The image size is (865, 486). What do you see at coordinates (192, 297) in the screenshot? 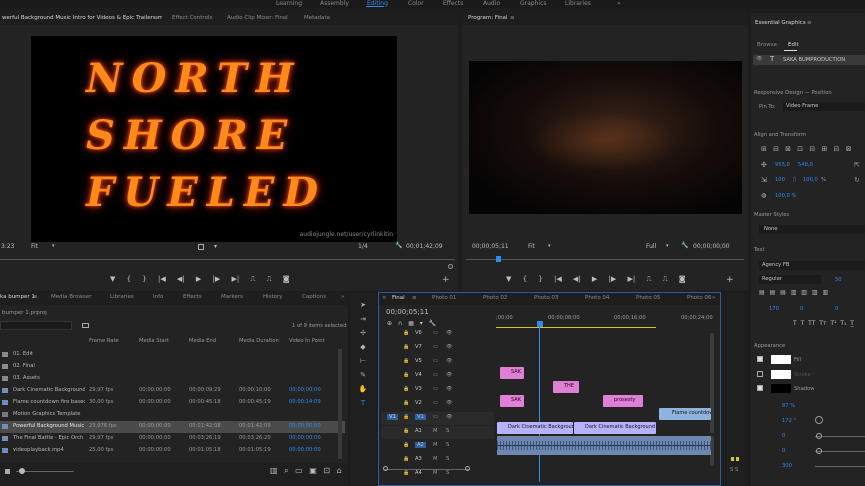
I see `tab-effects: Effects` at bounding box center [192, 297].